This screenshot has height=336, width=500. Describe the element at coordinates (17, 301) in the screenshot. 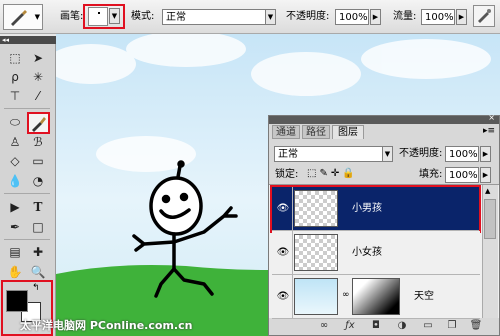

I see `foreground-color-swatch` at that location.